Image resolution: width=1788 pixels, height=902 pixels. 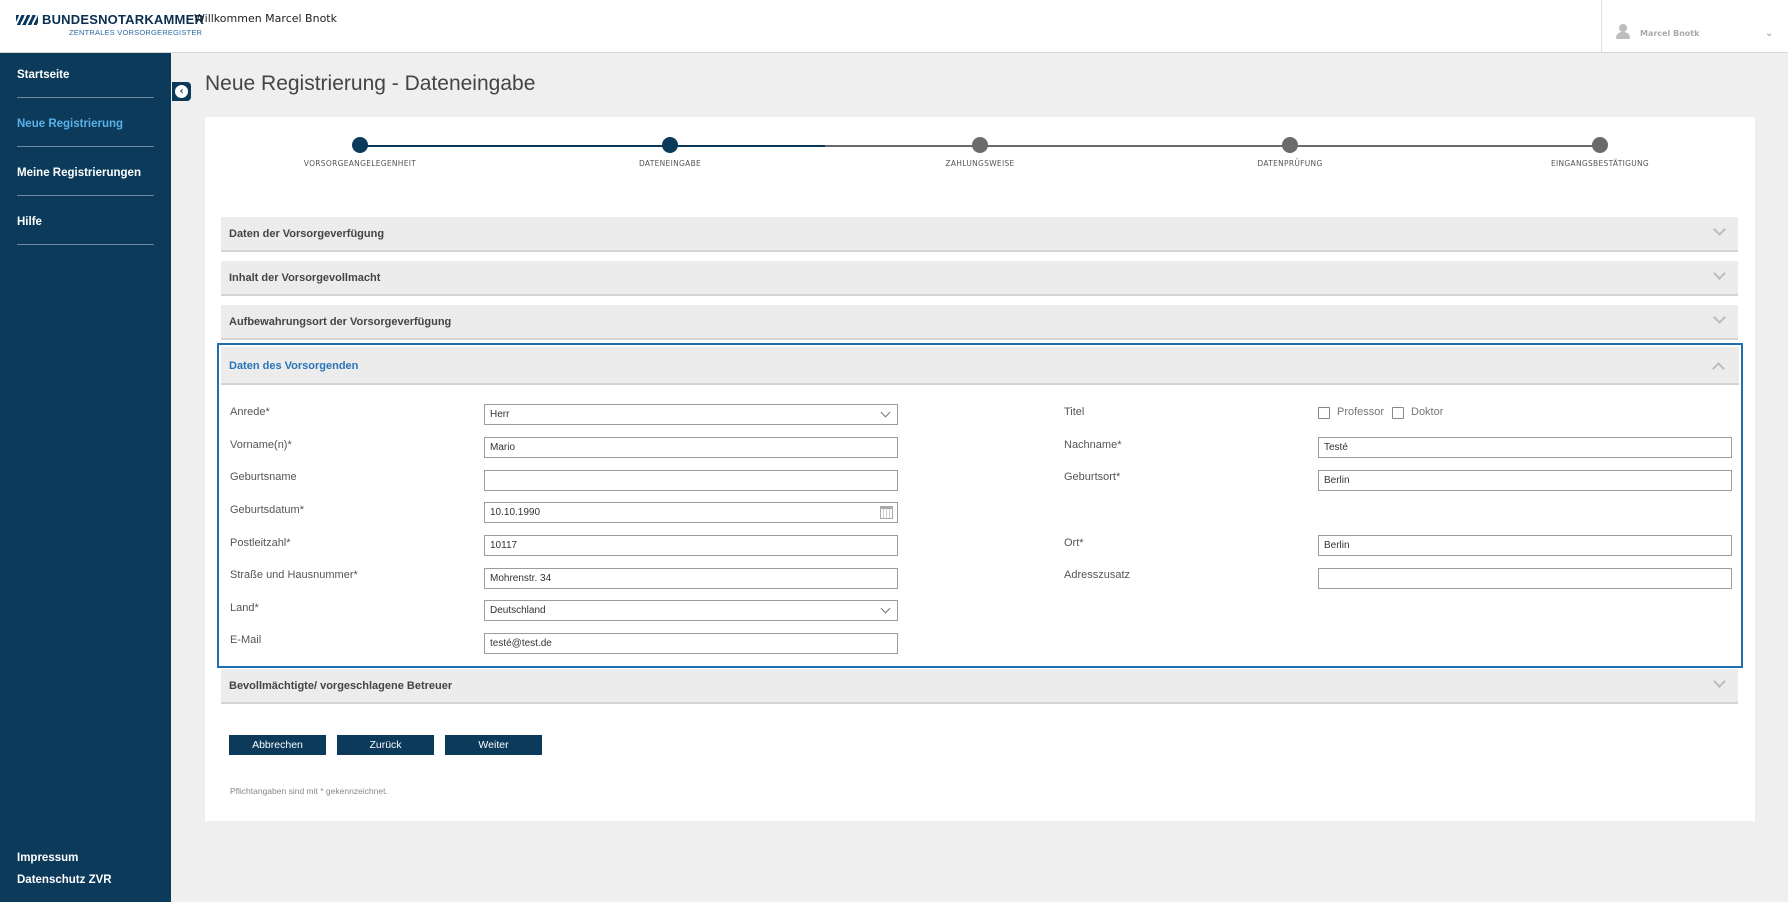 I want to click on professor-checkbox, so click(x=1324, y=413).